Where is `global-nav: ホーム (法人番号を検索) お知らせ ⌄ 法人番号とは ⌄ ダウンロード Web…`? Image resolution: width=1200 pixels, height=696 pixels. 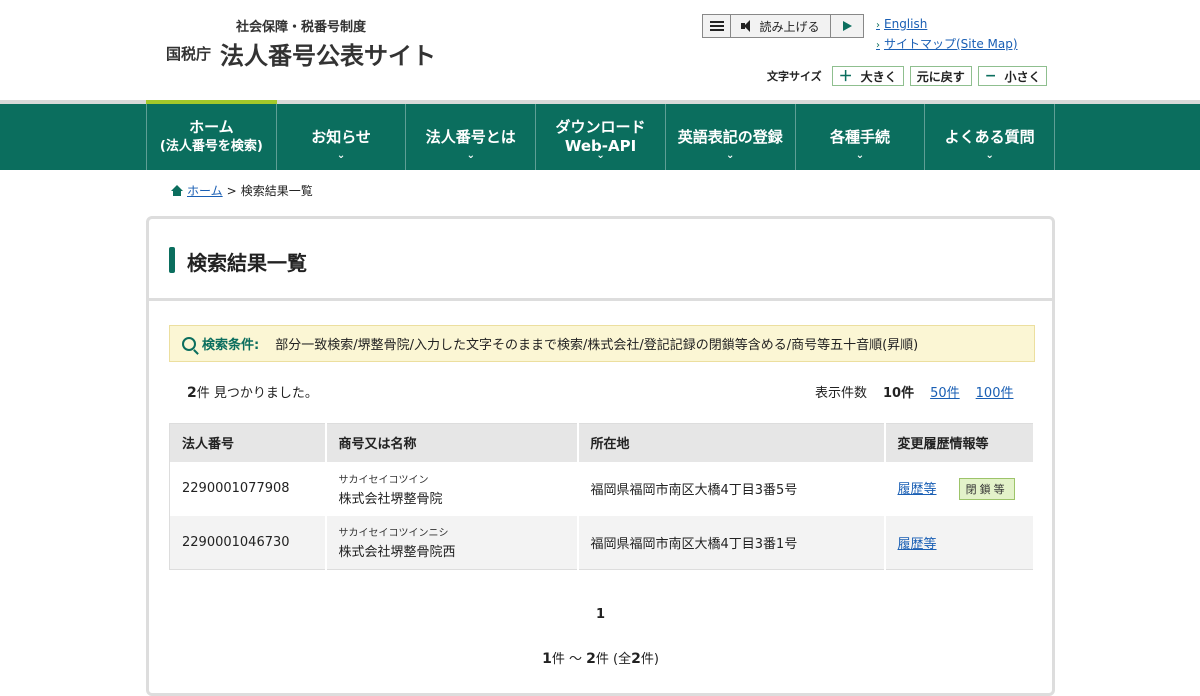
global-nav: ホーム (法人番号を検索) お知らせ ⌄ 法人番号とは ⌄ ダウンロード Web… is located at coordinates (601, 137).